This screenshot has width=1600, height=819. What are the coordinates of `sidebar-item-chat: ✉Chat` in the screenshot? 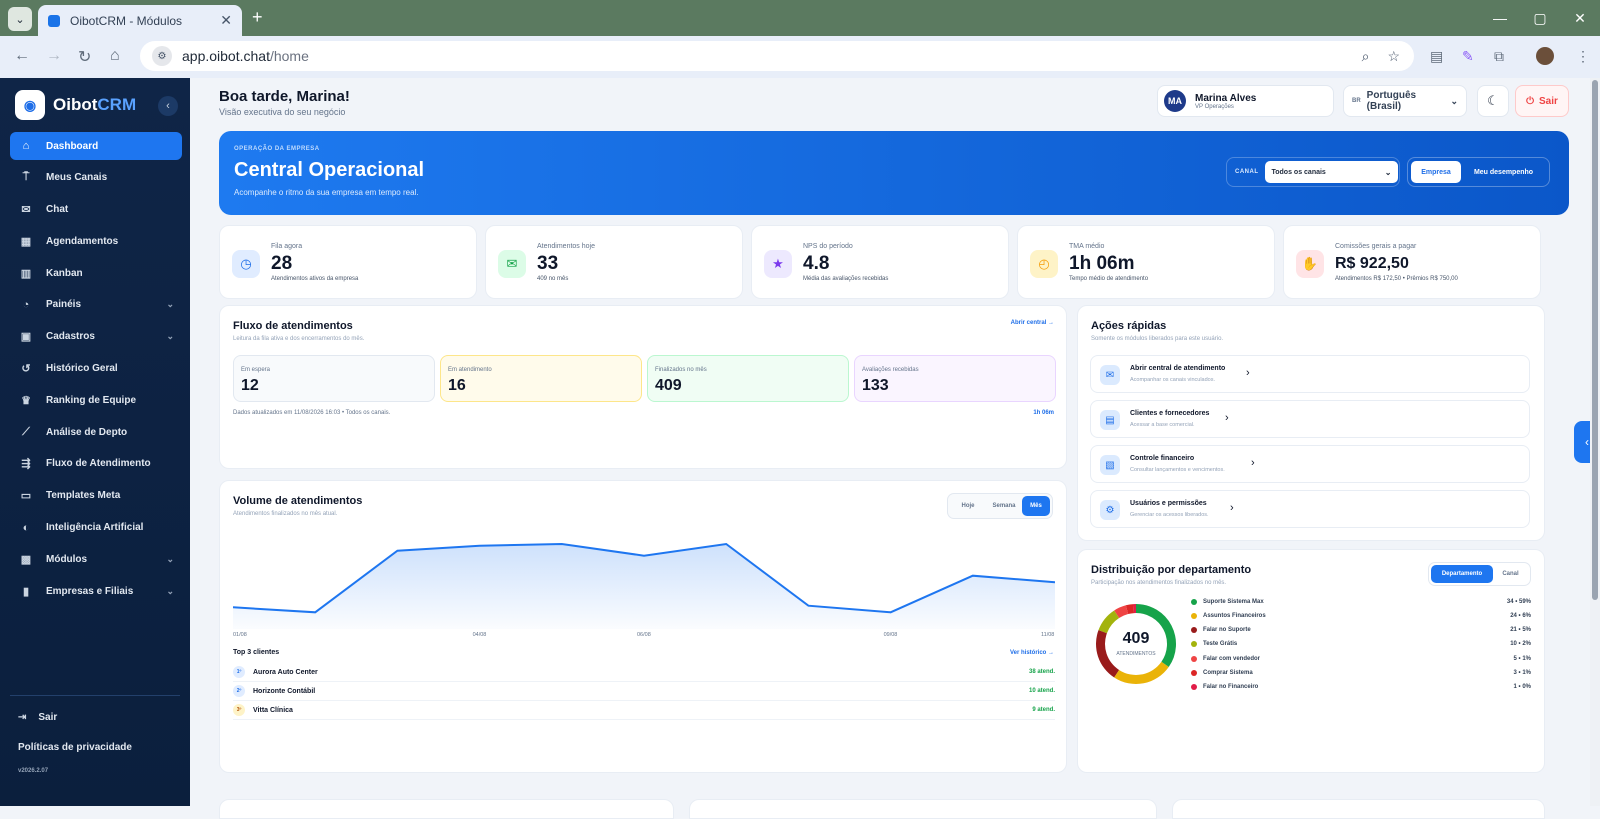 It's located at (96, 210).